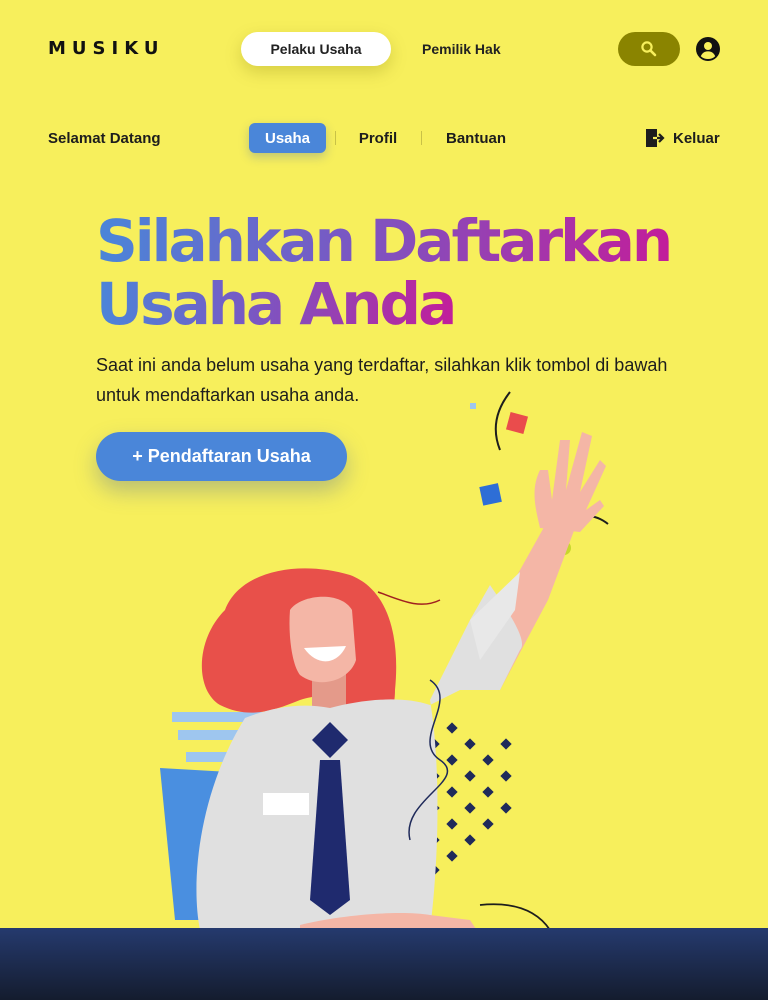 This screenshot has width=768, height=1000. I want to click on confetti-arc, so click(502, 421).